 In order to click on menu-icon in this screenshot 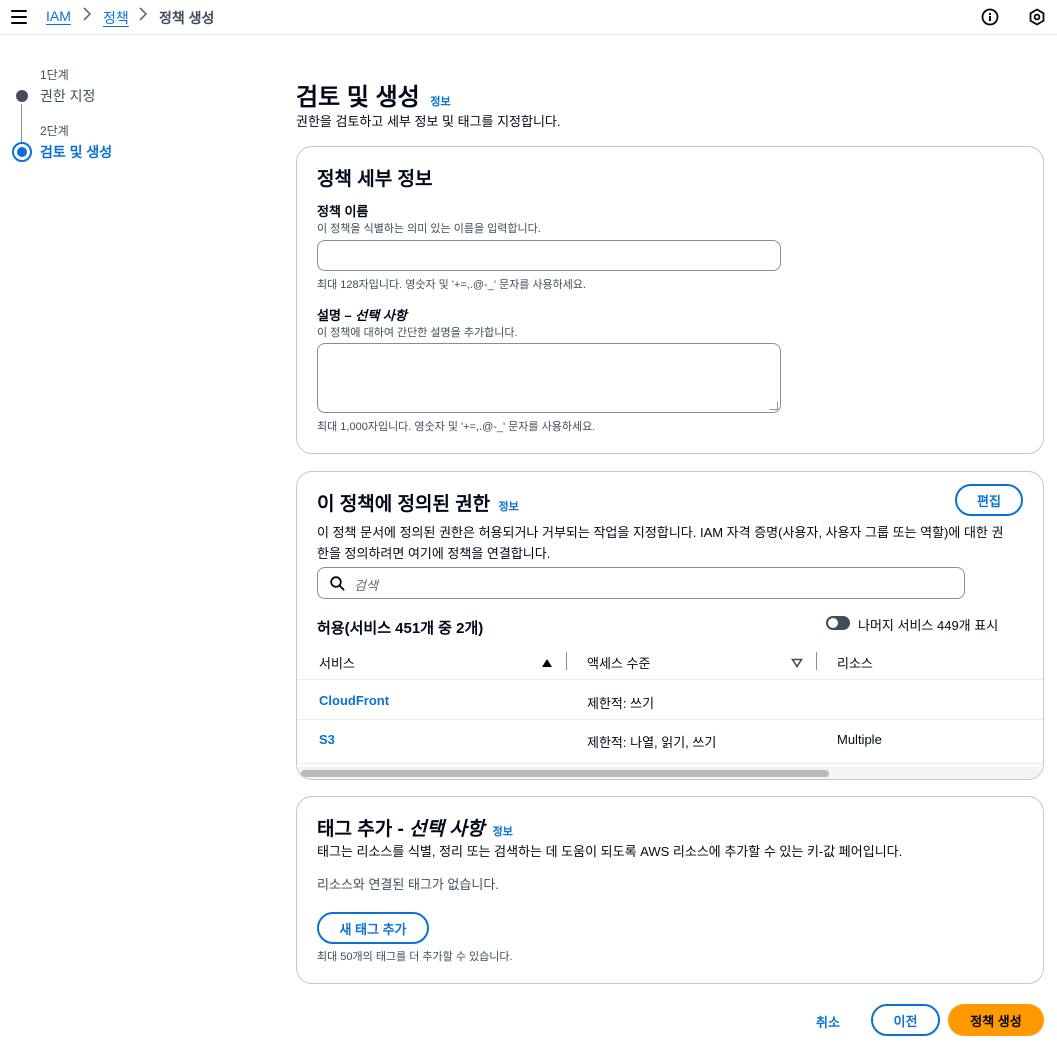, I will do `click(19, 17)`.